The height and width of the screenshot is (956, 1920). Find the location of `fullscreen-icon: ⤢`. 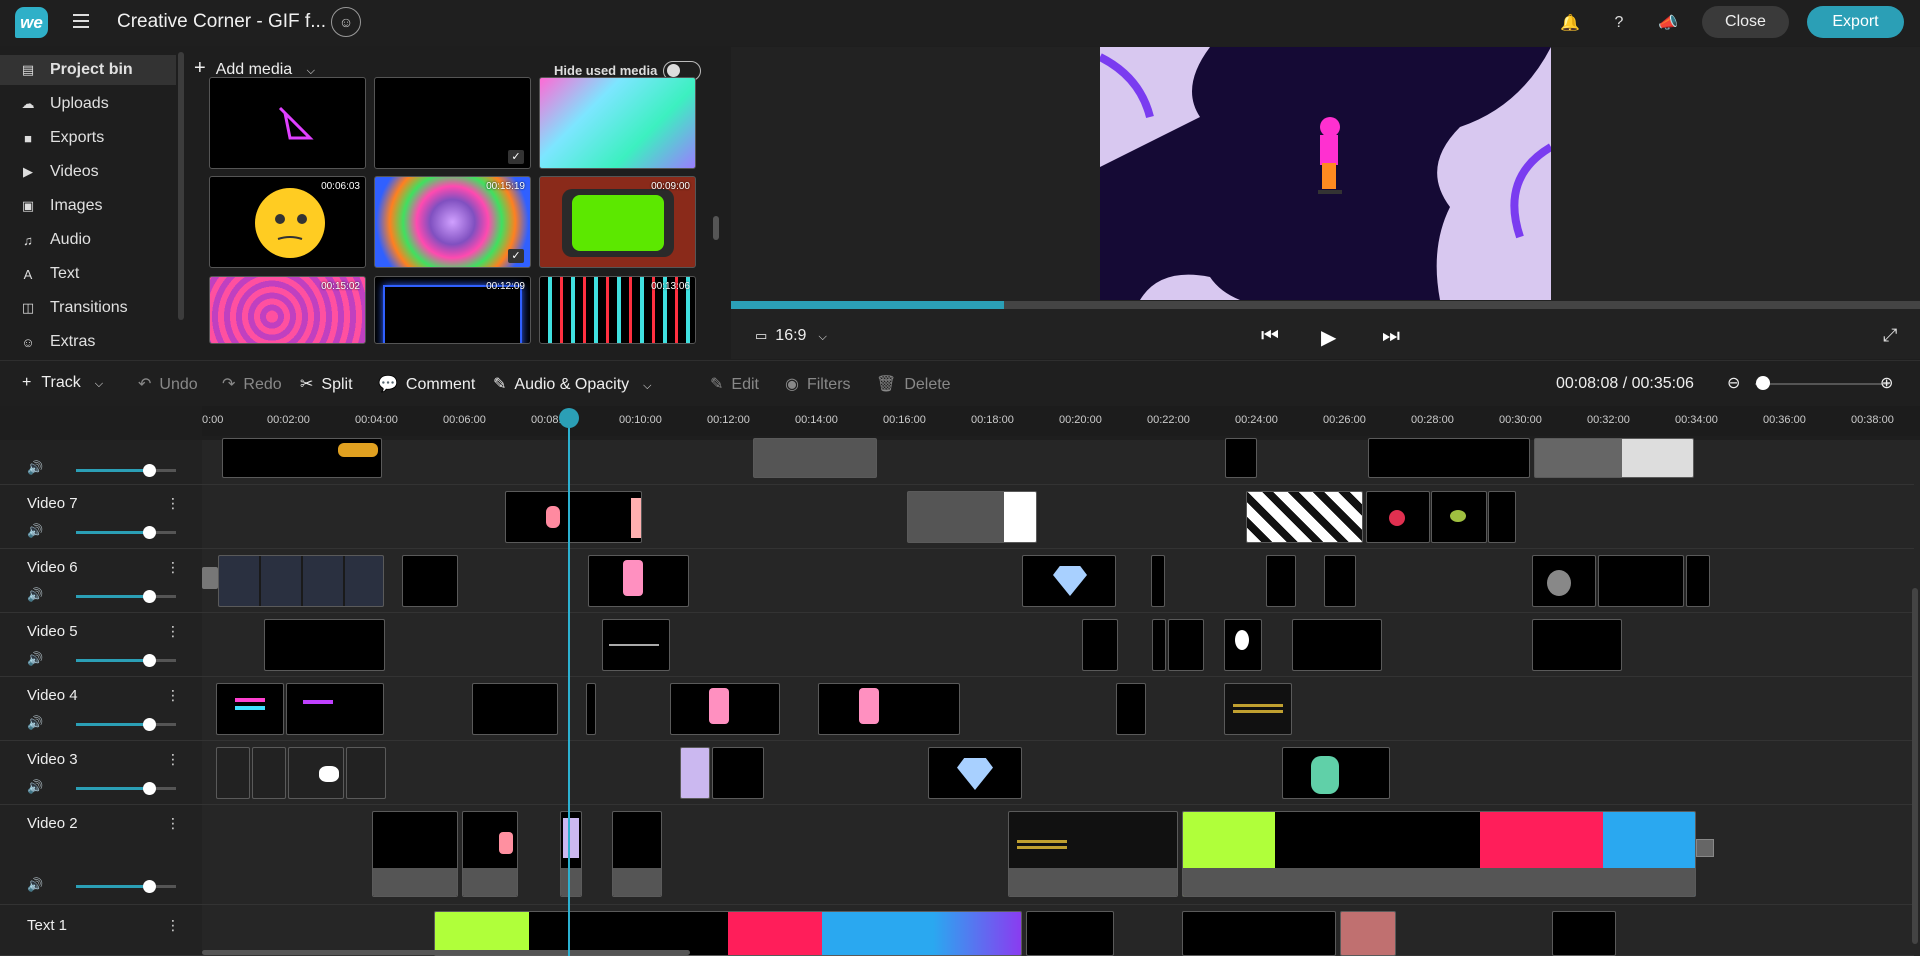

fullscreen-icon: ⤢ is located at coordinates (1890, 335).